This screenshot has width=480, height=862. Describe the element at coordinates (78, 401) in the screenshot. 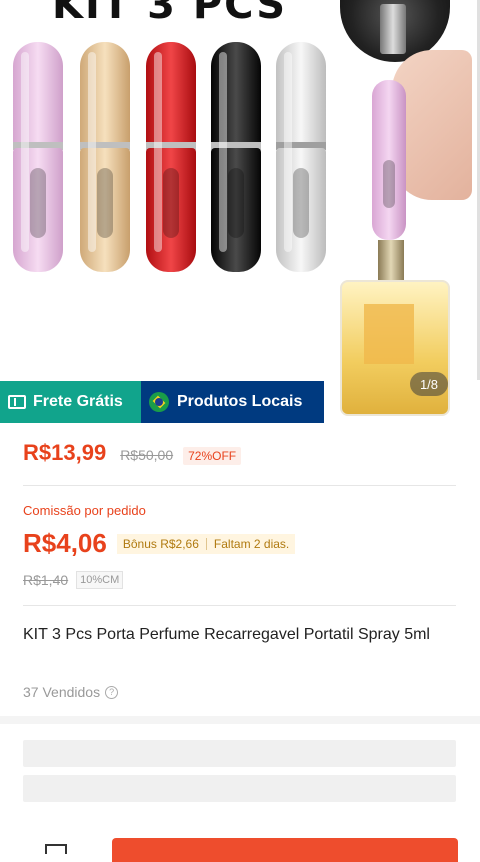

I see `free-shipping-label: Frete Grátis` at that location.